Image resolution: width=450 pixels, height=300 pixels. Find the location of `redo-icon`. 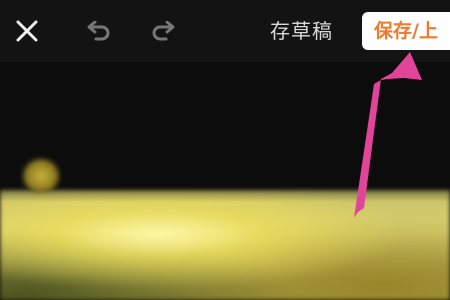

redo-icon is located at coordinates (163, 31).